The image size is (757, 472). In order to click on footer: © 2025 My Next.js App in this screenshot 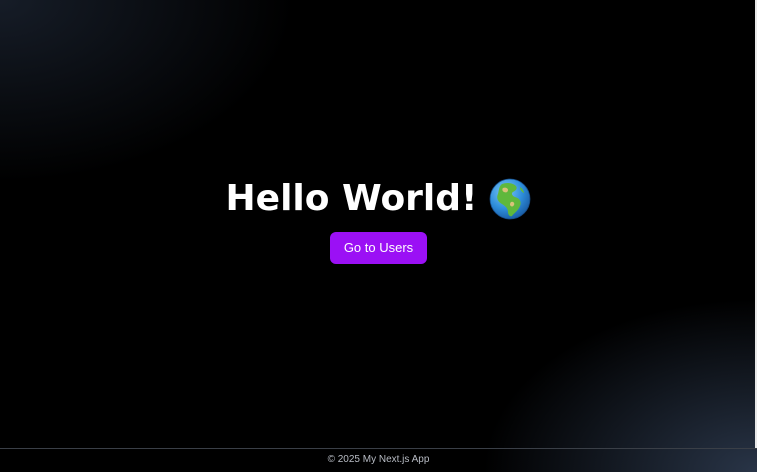, I will do `click(378, 460)`.